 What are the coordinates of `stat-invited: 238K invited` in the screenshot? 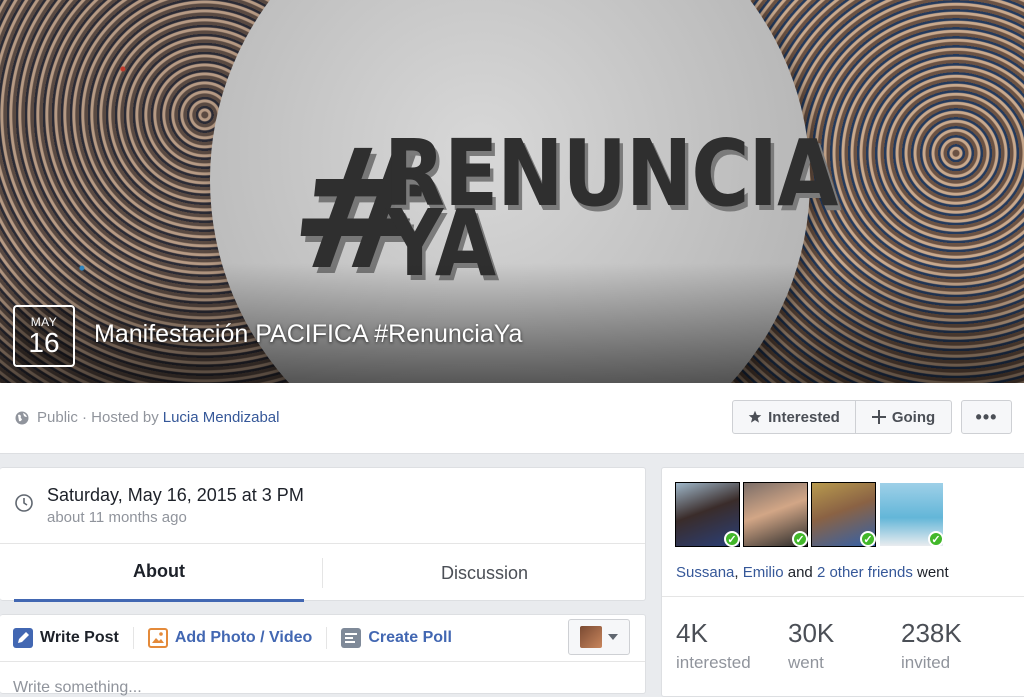 It's located at (931, 645).